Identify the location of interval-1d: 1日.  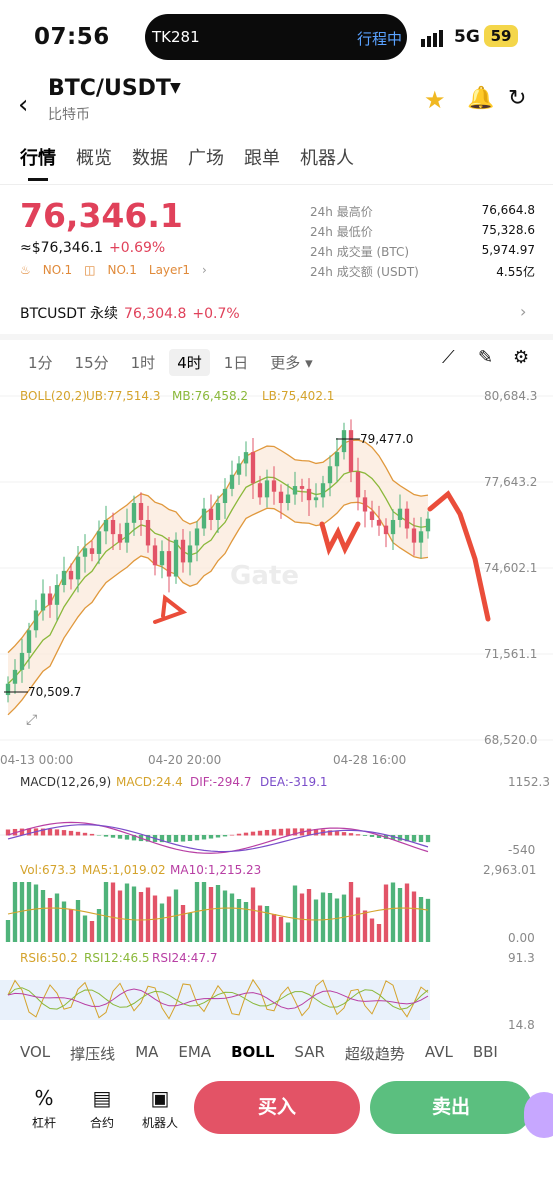
(236, 362).